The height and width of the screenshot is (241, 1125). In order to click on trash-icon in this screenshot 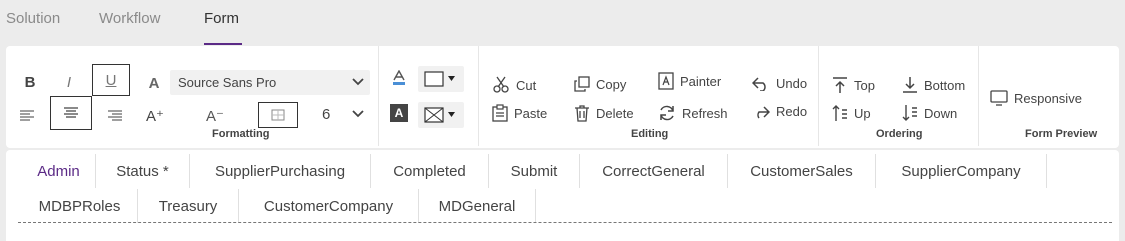, I will do `click(582, 113)`.